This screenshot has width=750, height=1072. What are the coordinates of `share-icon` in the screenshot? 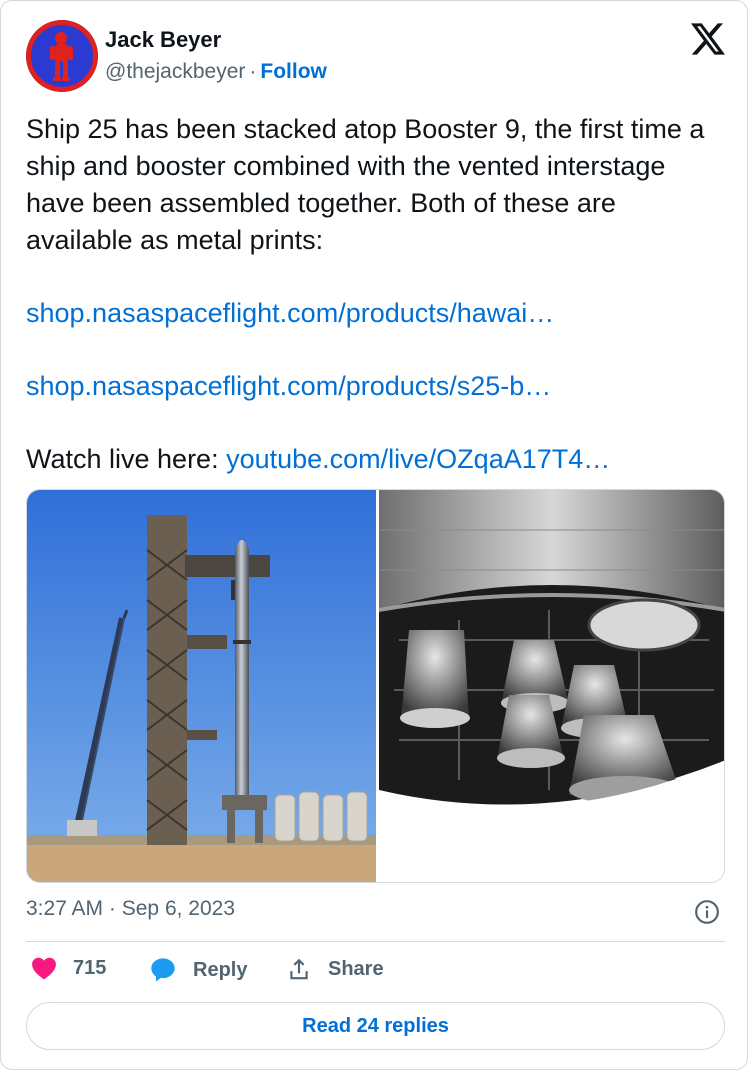 It's located at (299, 969).